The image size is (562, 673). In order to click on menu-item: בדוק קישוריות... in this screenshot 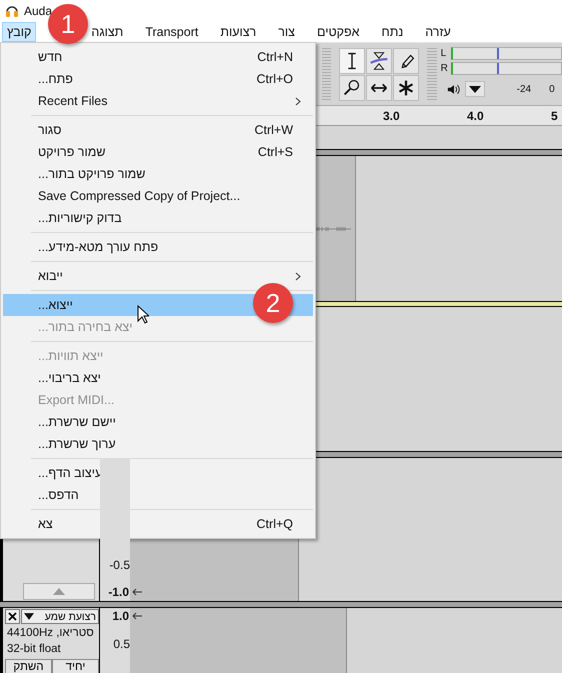, I will do `click(158, 218)`.